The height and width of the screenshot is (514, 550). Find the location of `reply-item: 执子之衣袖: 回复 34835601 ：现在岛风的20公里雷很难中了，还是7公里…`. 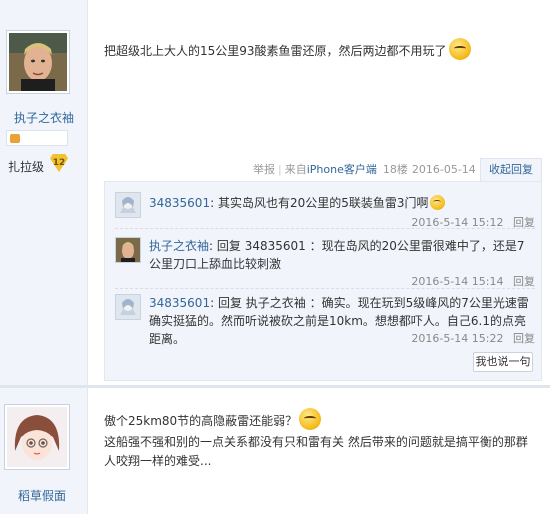

reply-item: 执子之衣袖: 回复 34835601 ：现在岛风的20公里雷很难中了，还是7公里… is located at coordinates (325, 263).